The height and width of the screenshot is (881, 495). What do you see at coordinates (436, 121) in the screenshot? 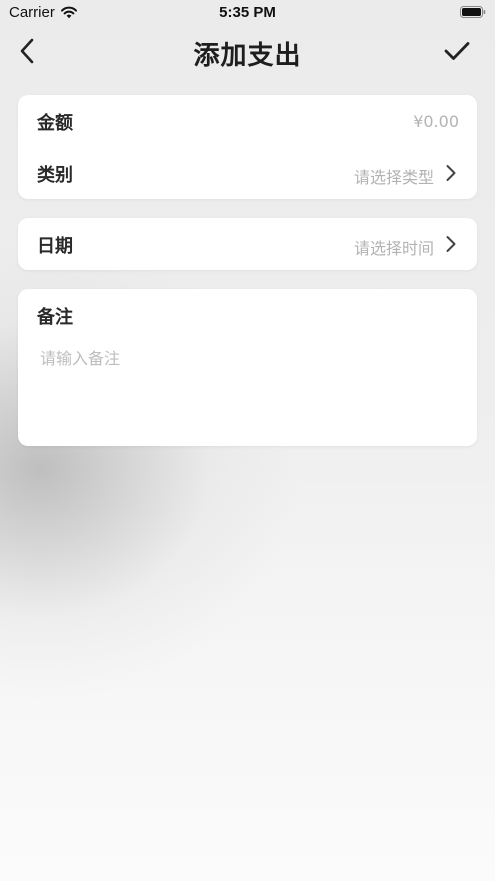
I see `amount-value: ¥0.00` at bounding box center [436, 121].